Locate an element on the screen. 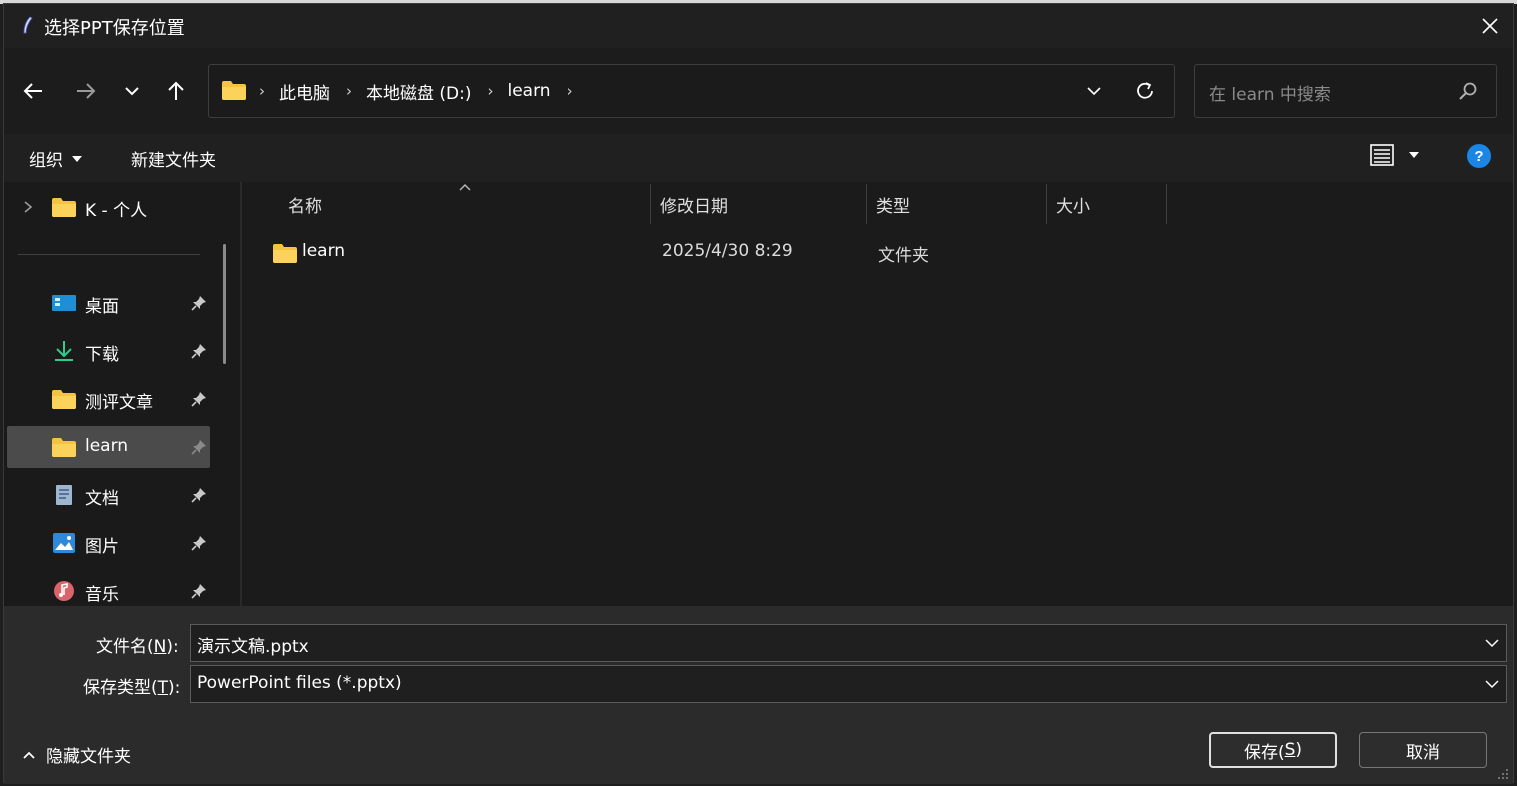 The height and width of the screenshot is (786, 1517). column-header-type: 类型 is located at coordinates (893, 204).